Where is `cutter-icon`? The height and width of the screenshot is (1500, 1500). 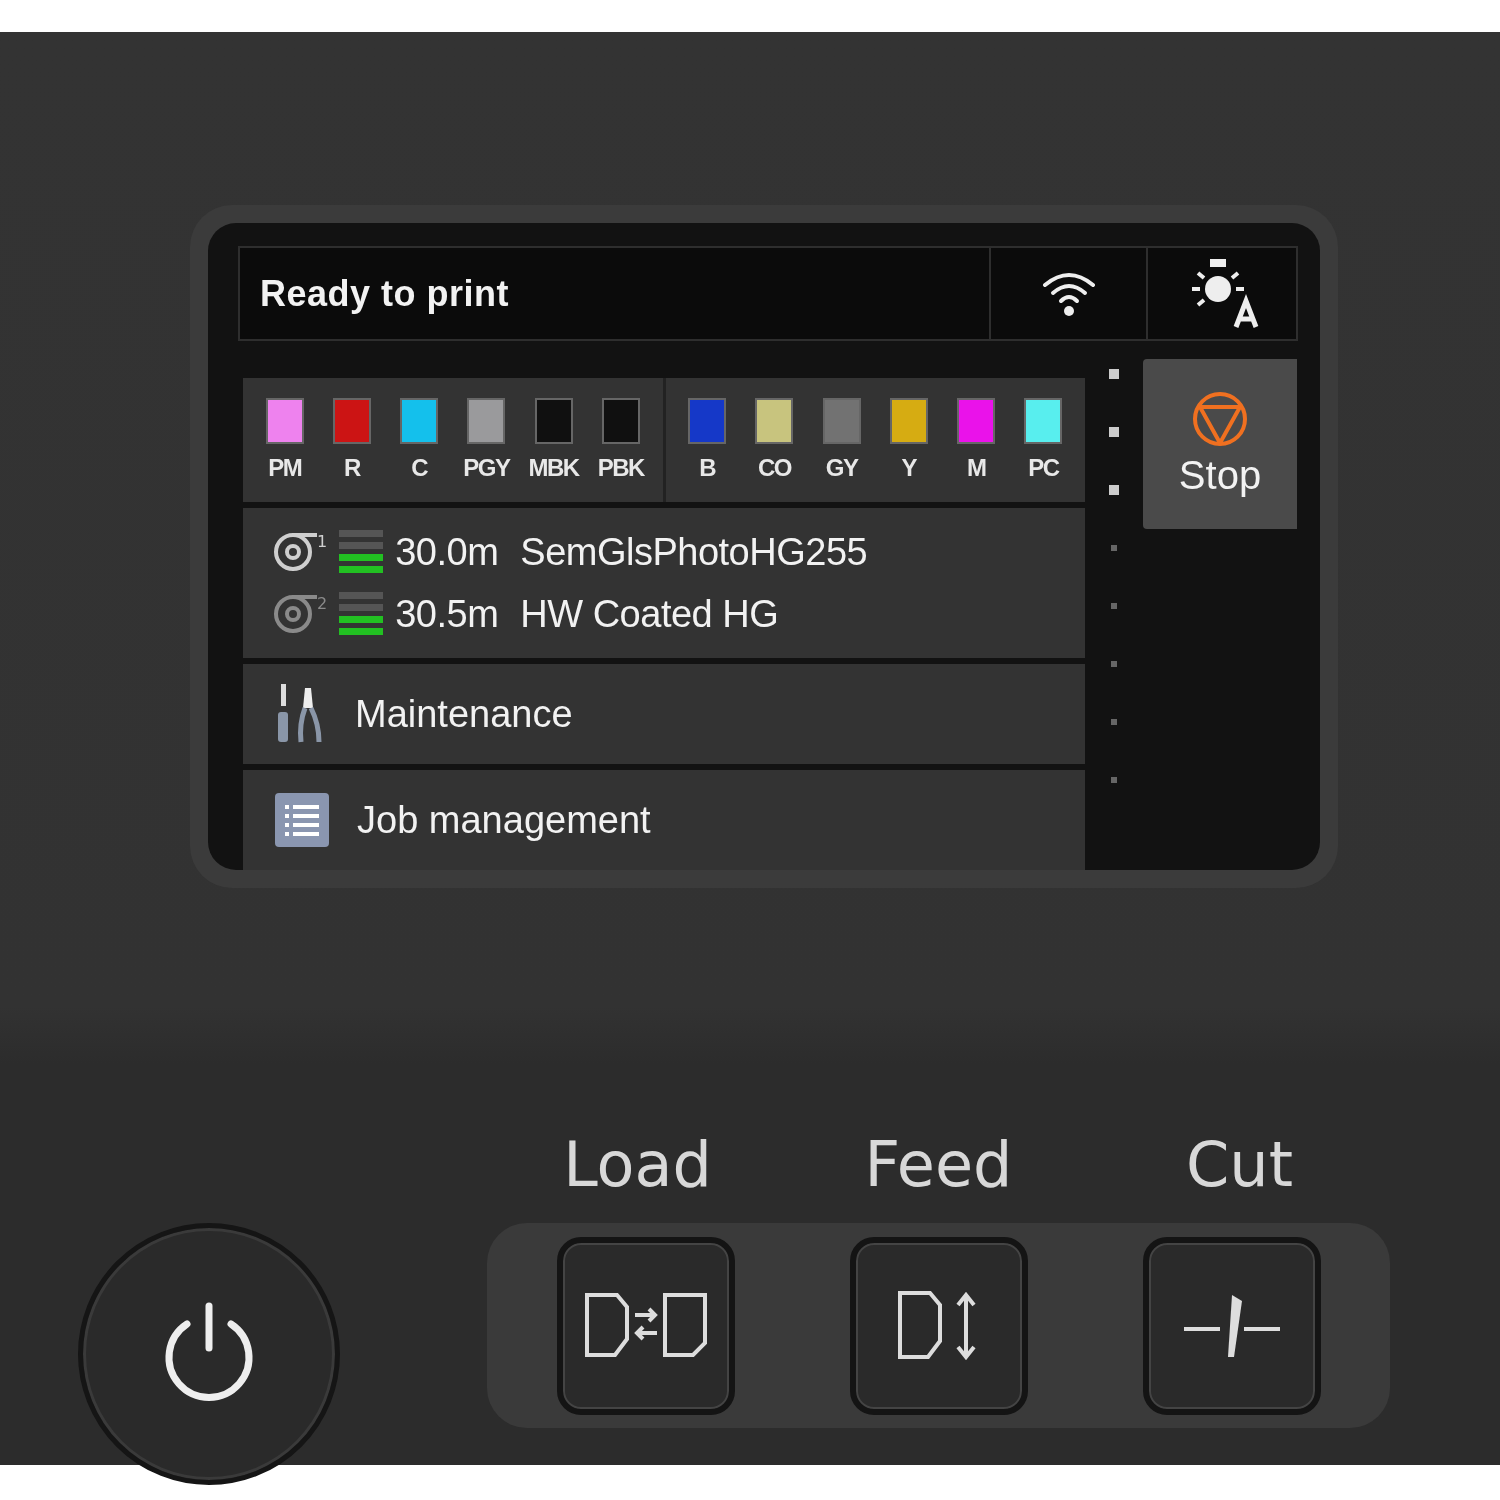
cutter-icon is located at coordinates (1231, 1325).